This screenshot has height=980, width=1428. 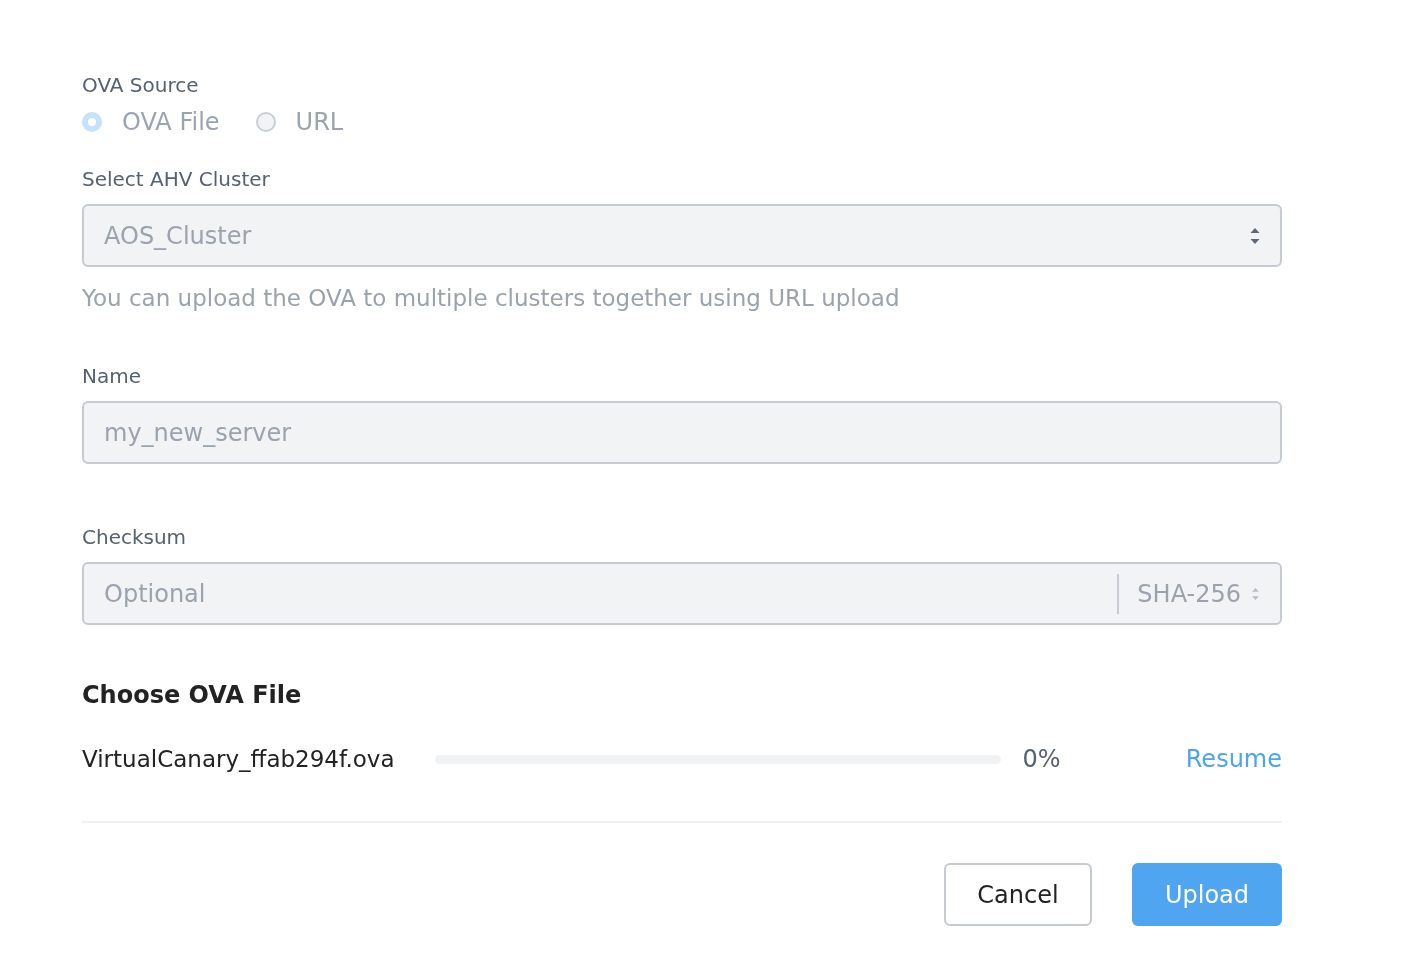 What do you see at coordinates (1018, 894) in the screenshot?
I see `cancel-button: Cancel` at bounding box center [1018, 894].